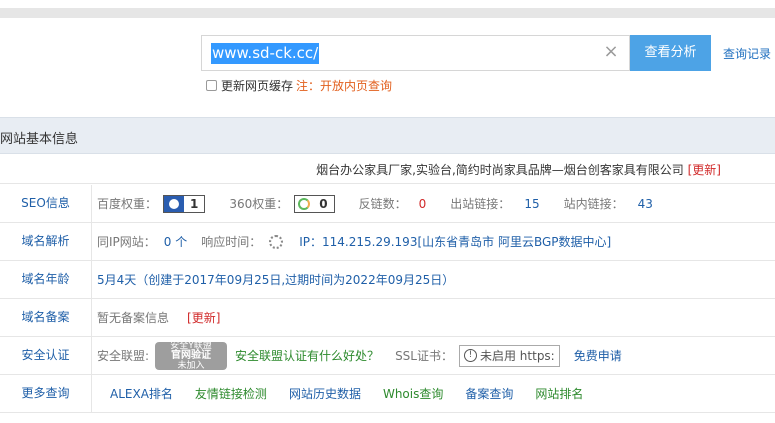  Describe the element at coordinates (470, 355) in the screenshot. I see `info-icon: !` at that location.